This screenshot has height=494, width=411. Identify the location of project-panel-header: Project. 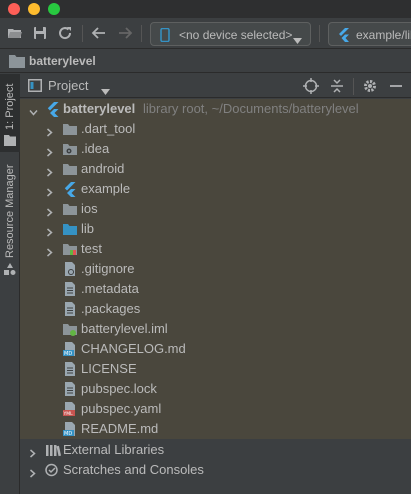
(215, 86).